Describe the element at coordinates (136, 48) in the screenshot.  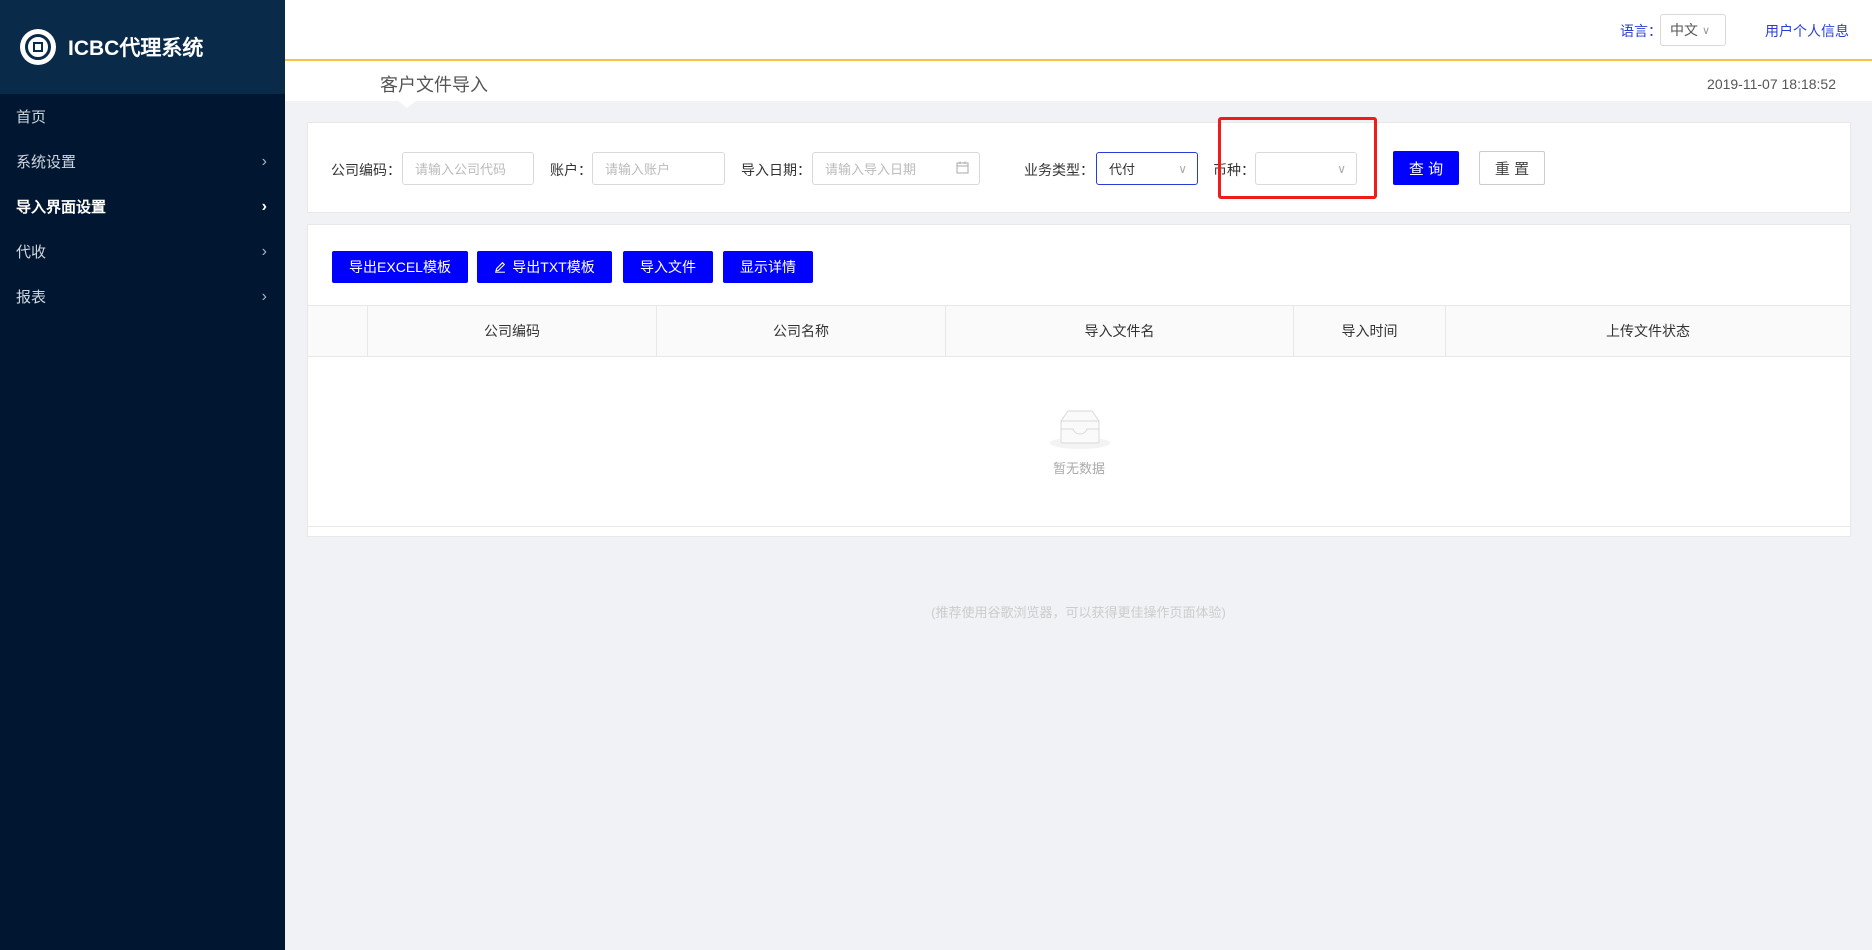
I see `app-title: ICBC代理系统` at that location.